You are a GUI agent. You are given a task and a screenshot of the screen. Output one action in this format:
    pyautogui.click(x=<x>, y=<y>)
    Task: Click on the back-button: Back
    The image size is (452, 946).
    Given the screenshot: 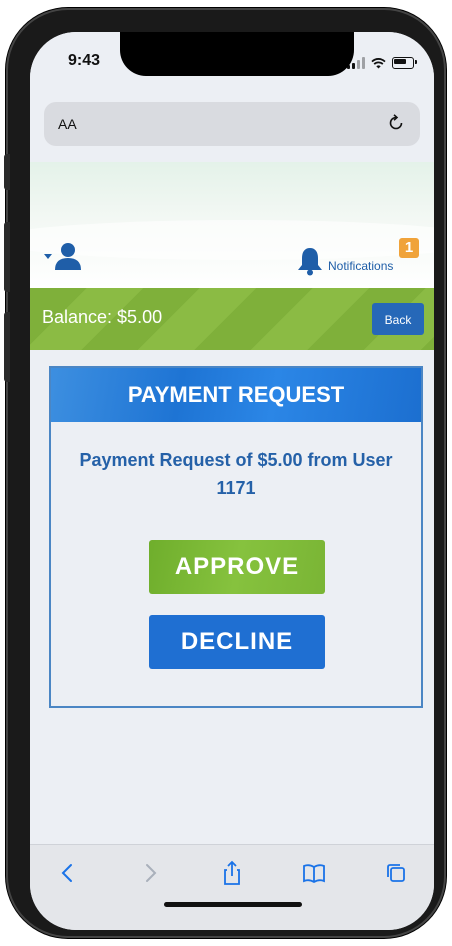 What is the action you would take?
    pyautogui.click(x=398, y=319)
    